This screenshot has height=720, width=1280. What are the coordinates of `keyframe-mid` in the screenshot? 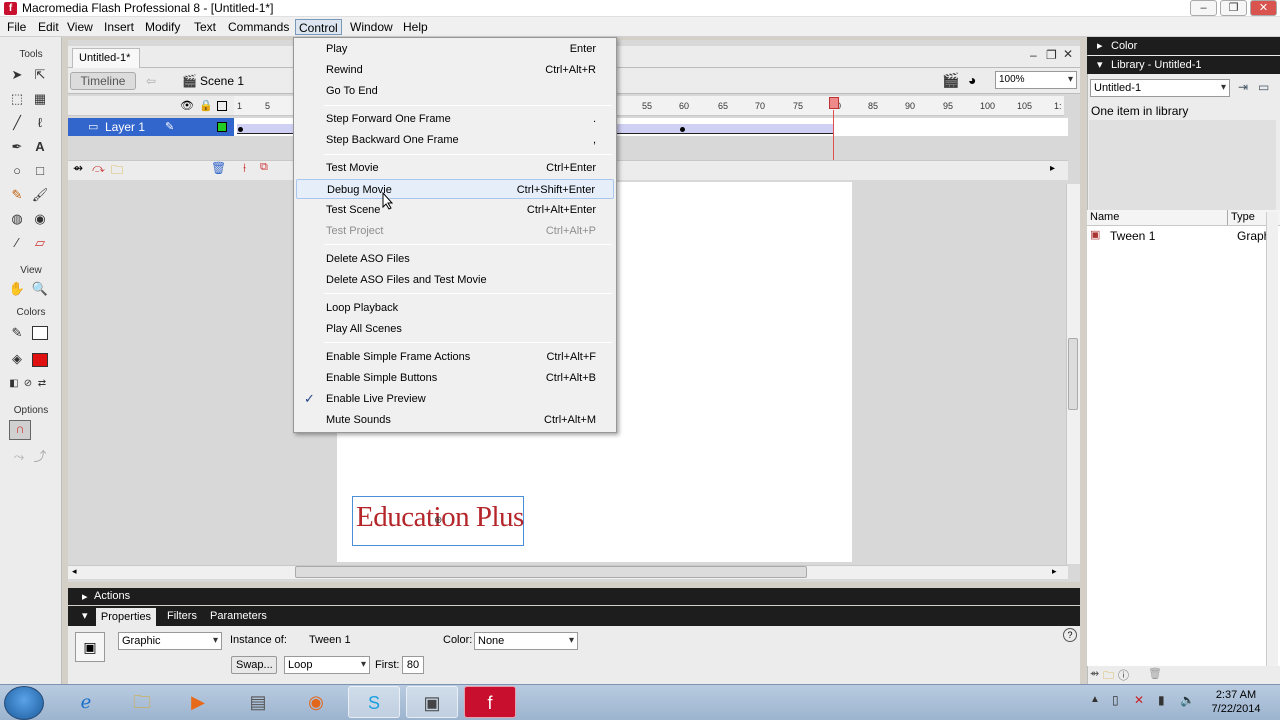 It's located at (682, 129).